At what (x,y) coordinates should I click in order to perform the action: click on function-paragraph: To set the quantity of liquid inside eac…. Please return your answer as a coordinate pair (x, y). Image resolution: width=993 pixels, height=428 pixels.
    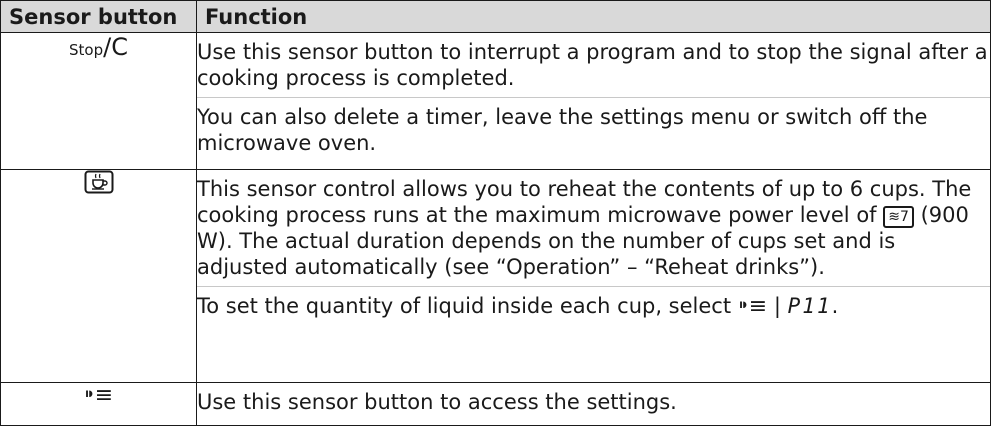
    Looking at the image, I should click on (593, 306).